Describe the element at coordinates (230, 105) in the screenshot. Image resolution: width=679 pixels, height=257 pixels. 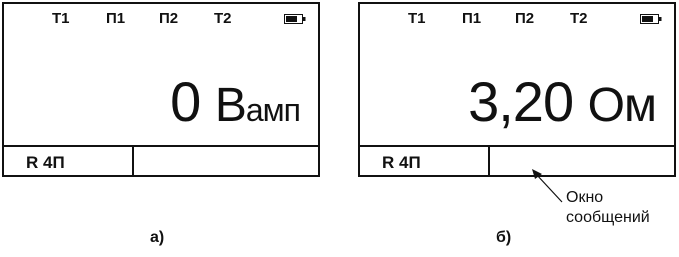
I see `value-unit: В` at that location.